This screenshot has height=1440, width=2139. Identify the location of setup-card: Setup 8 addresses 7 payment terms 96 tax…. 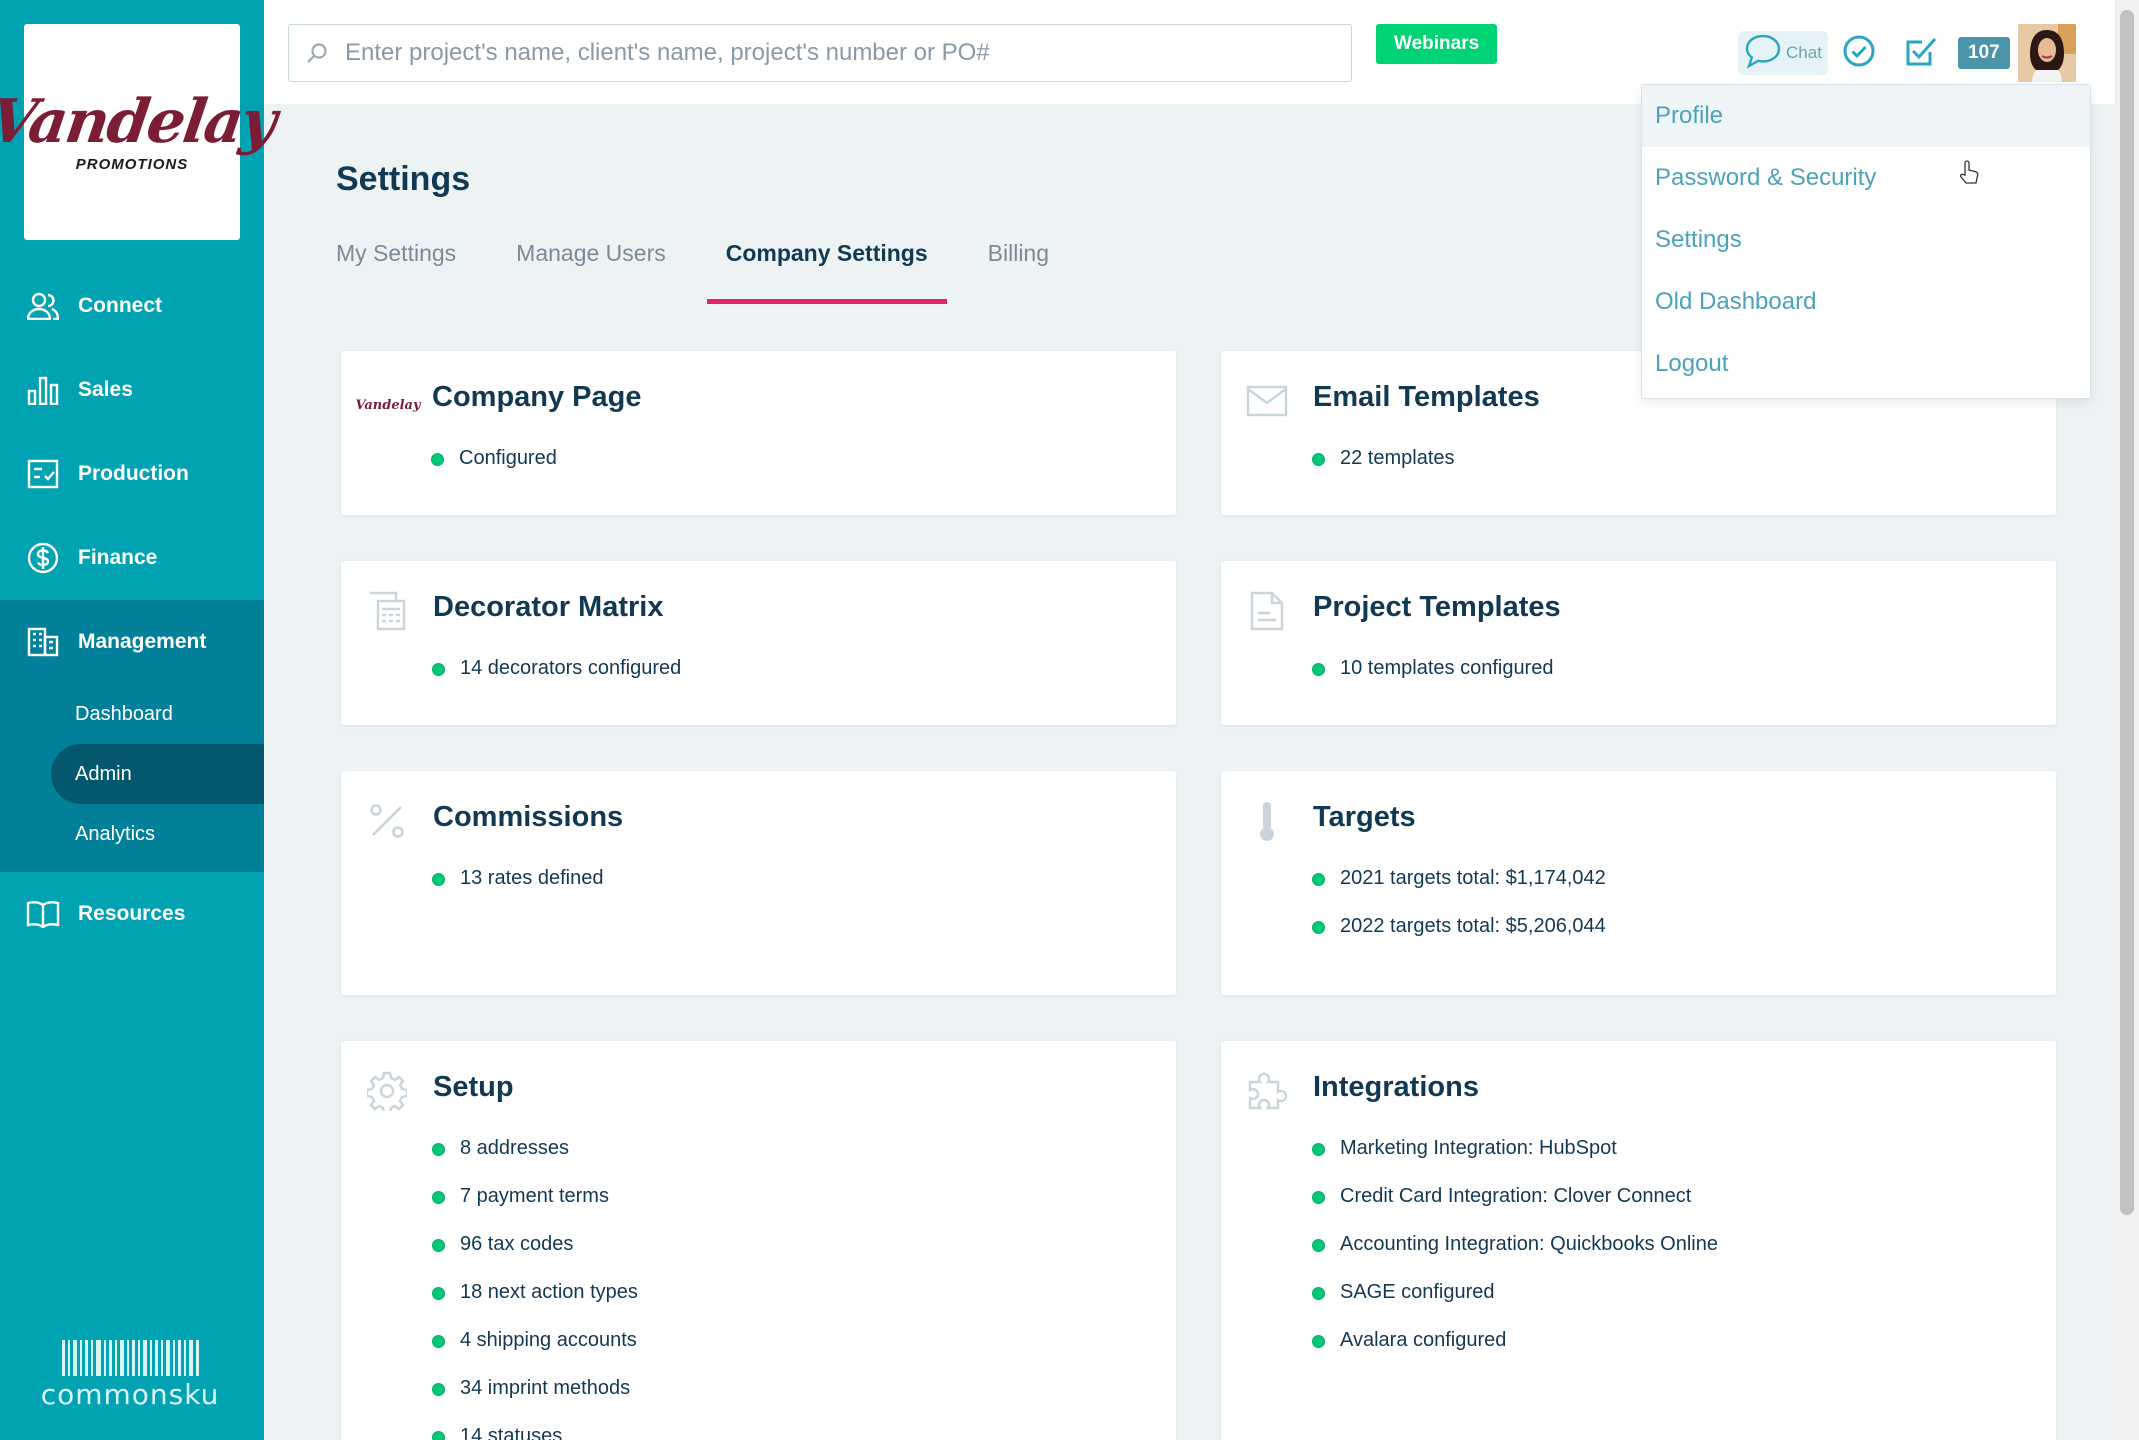
(758, 1240).